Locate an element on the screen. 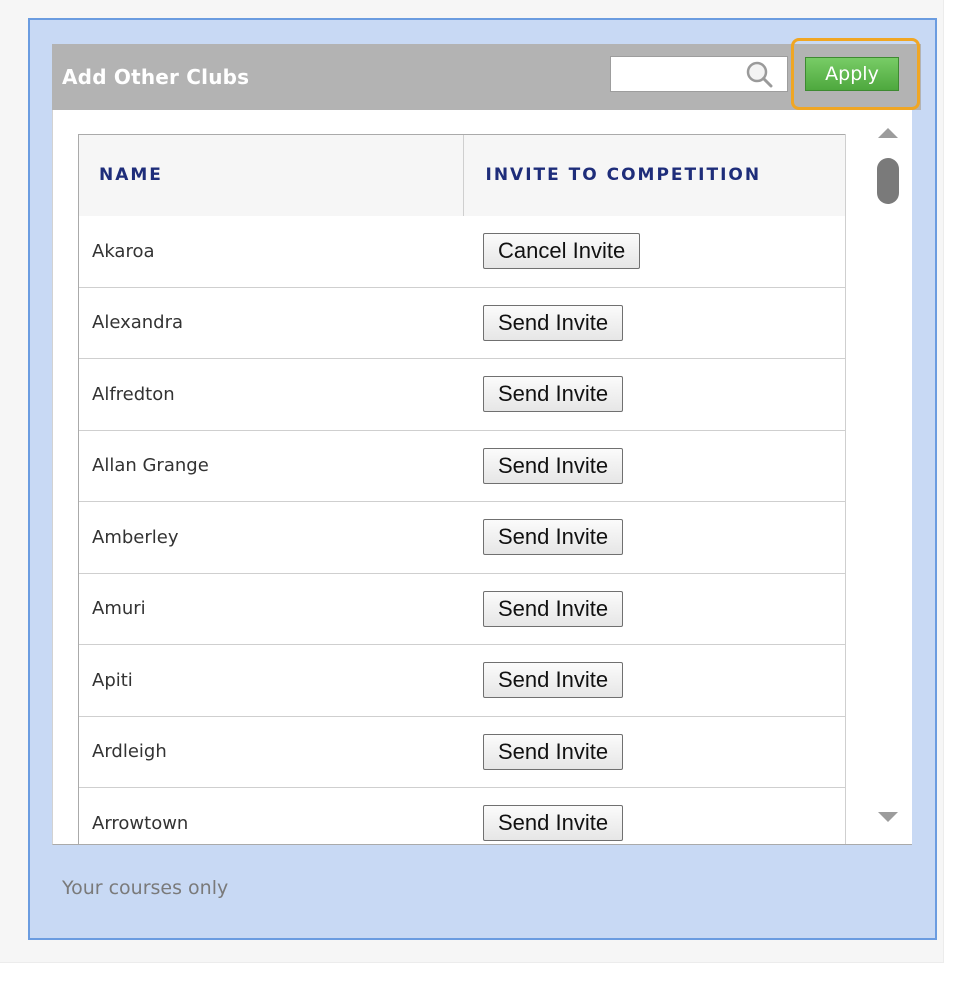 Image resolution: width=969 pixels, height=986 pixels. scroll-up-arrow-icon is located at coordinates (888, 133).